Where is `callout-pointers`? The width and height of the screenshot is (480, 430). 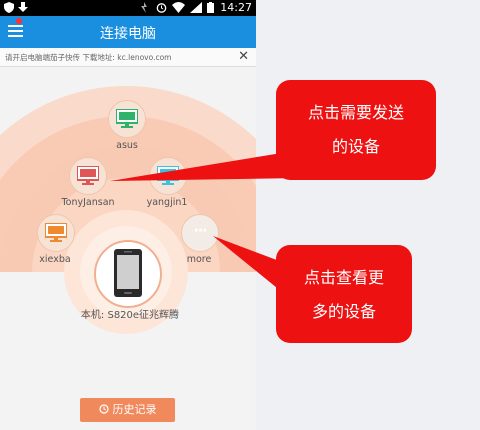
callout-pointers is located at coordinates (206, 221).